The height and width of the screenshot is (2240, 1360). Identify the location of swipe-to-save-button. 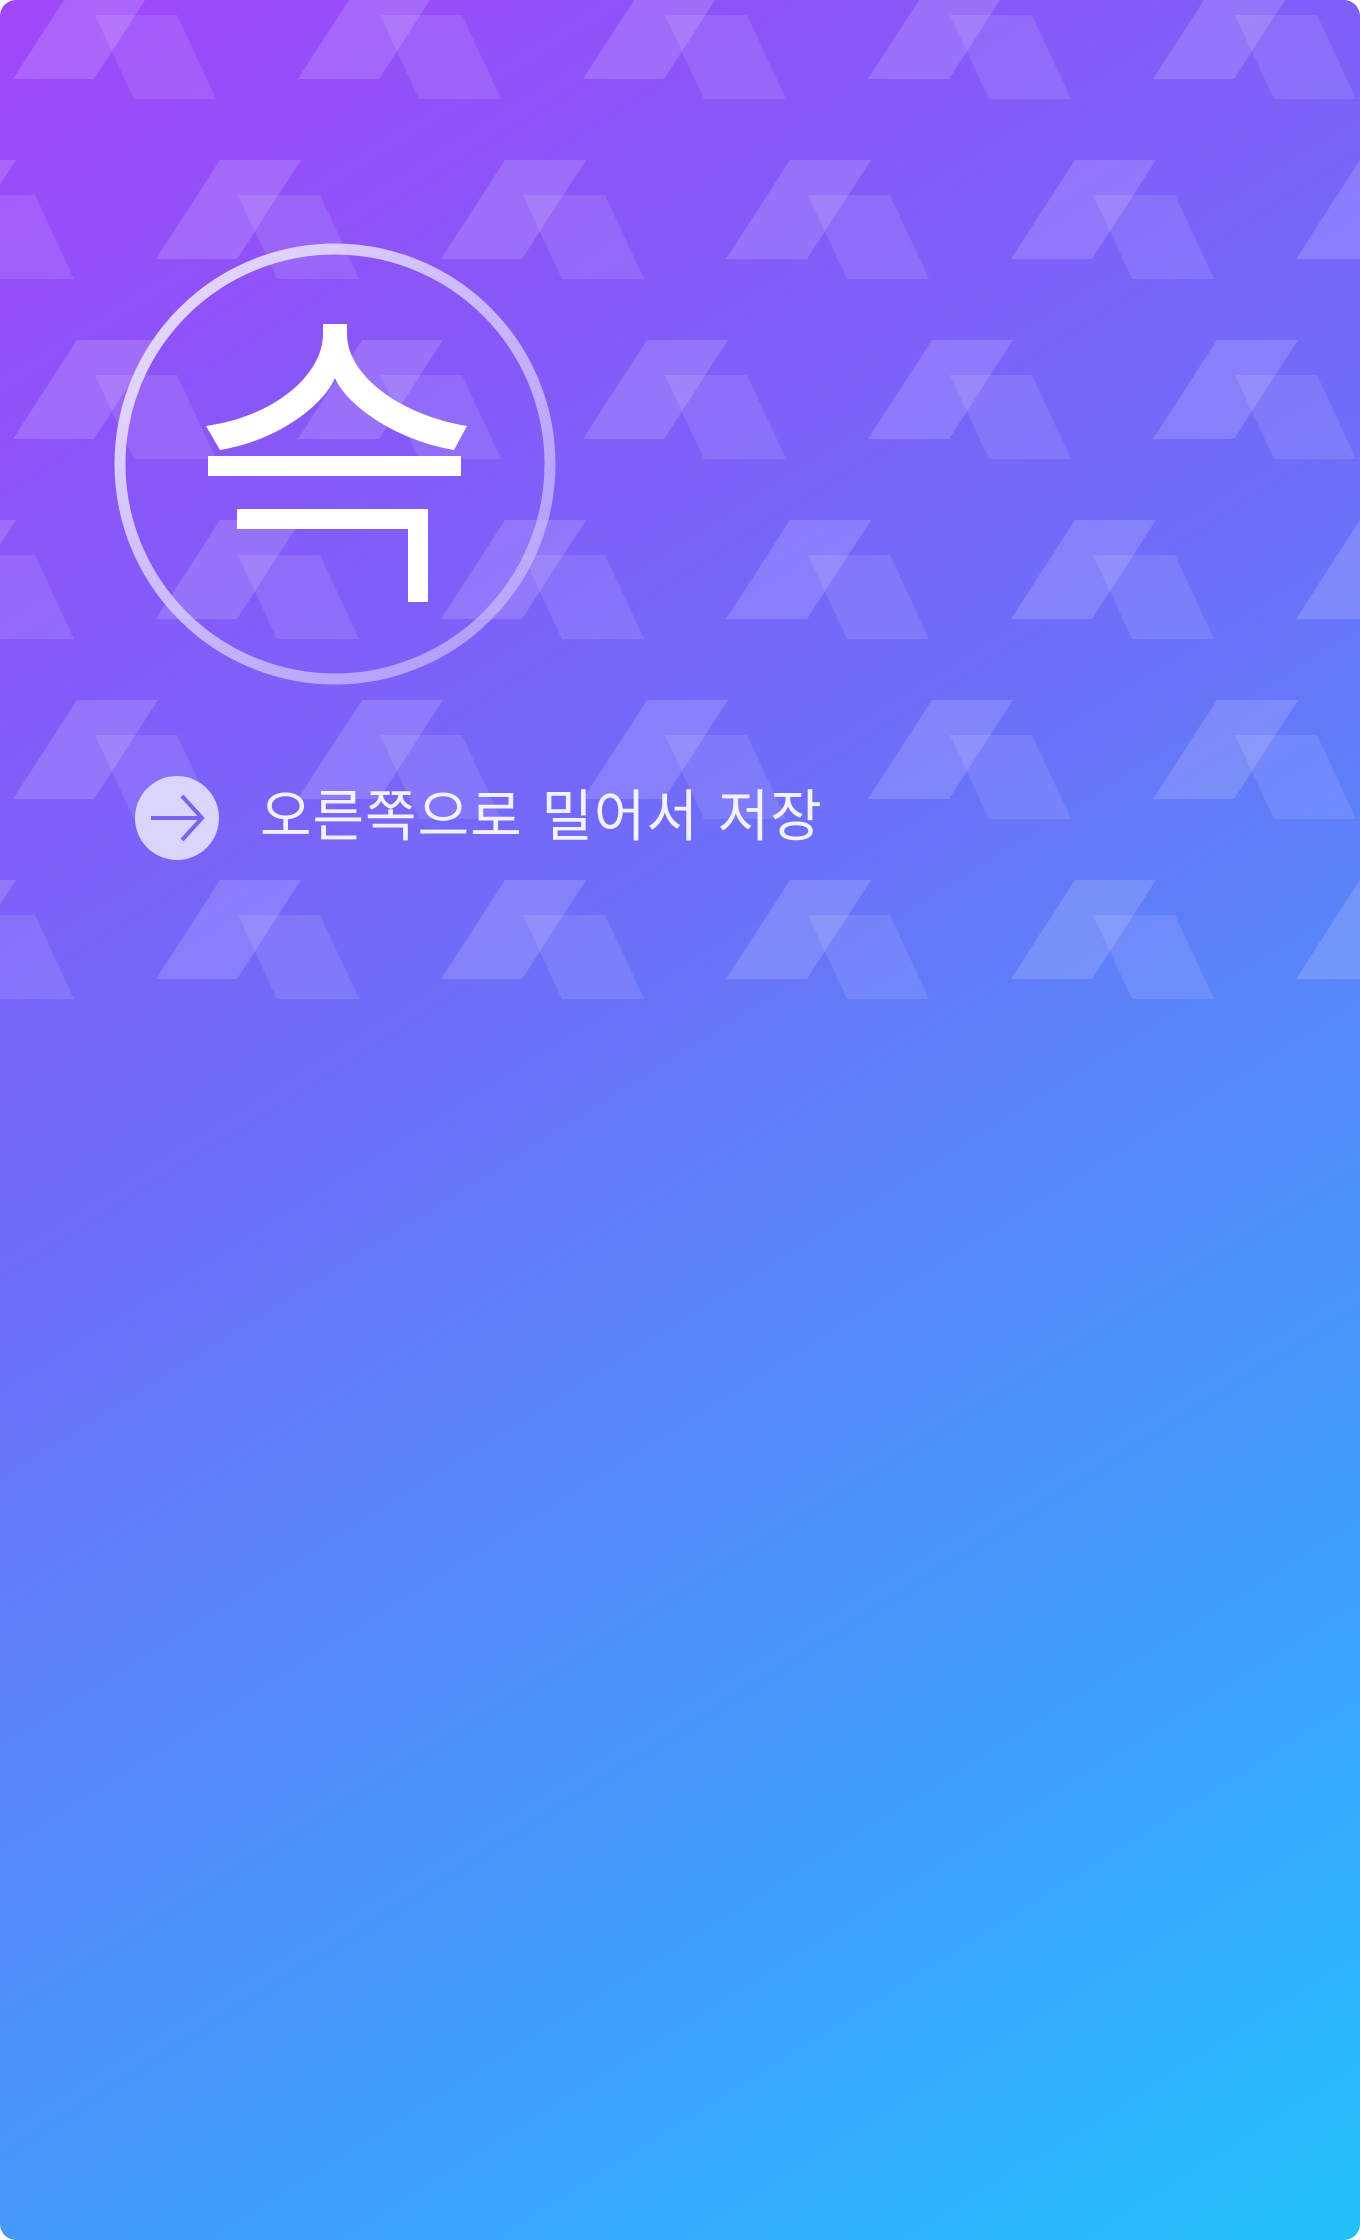
(177, 818).